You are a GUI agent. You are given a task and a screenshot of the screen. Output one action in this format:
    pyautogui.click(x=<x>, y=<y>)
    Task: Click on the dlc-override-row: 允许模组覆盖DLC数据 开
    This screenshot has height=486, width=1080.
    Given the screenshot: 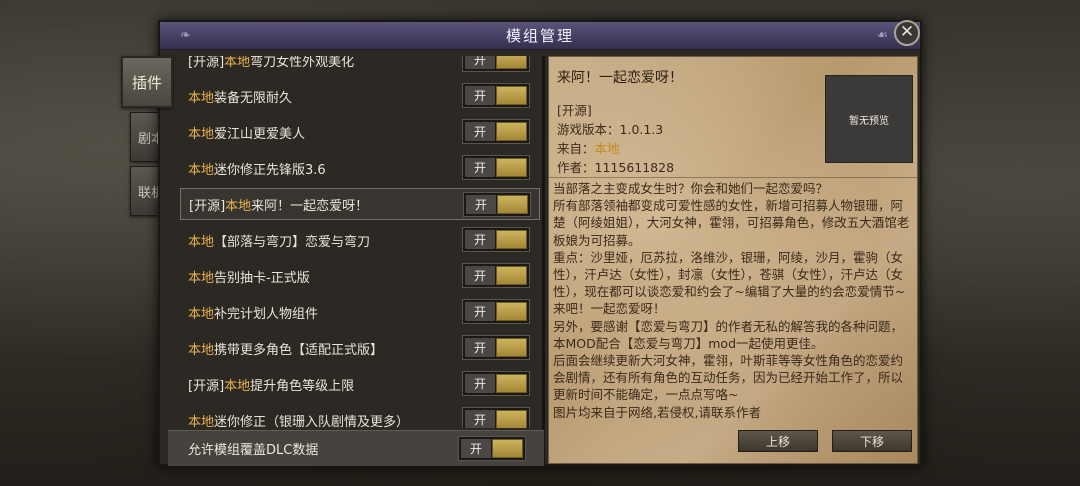 What is the action you would take?
    pyautogui.click(x=356, y=448)
    